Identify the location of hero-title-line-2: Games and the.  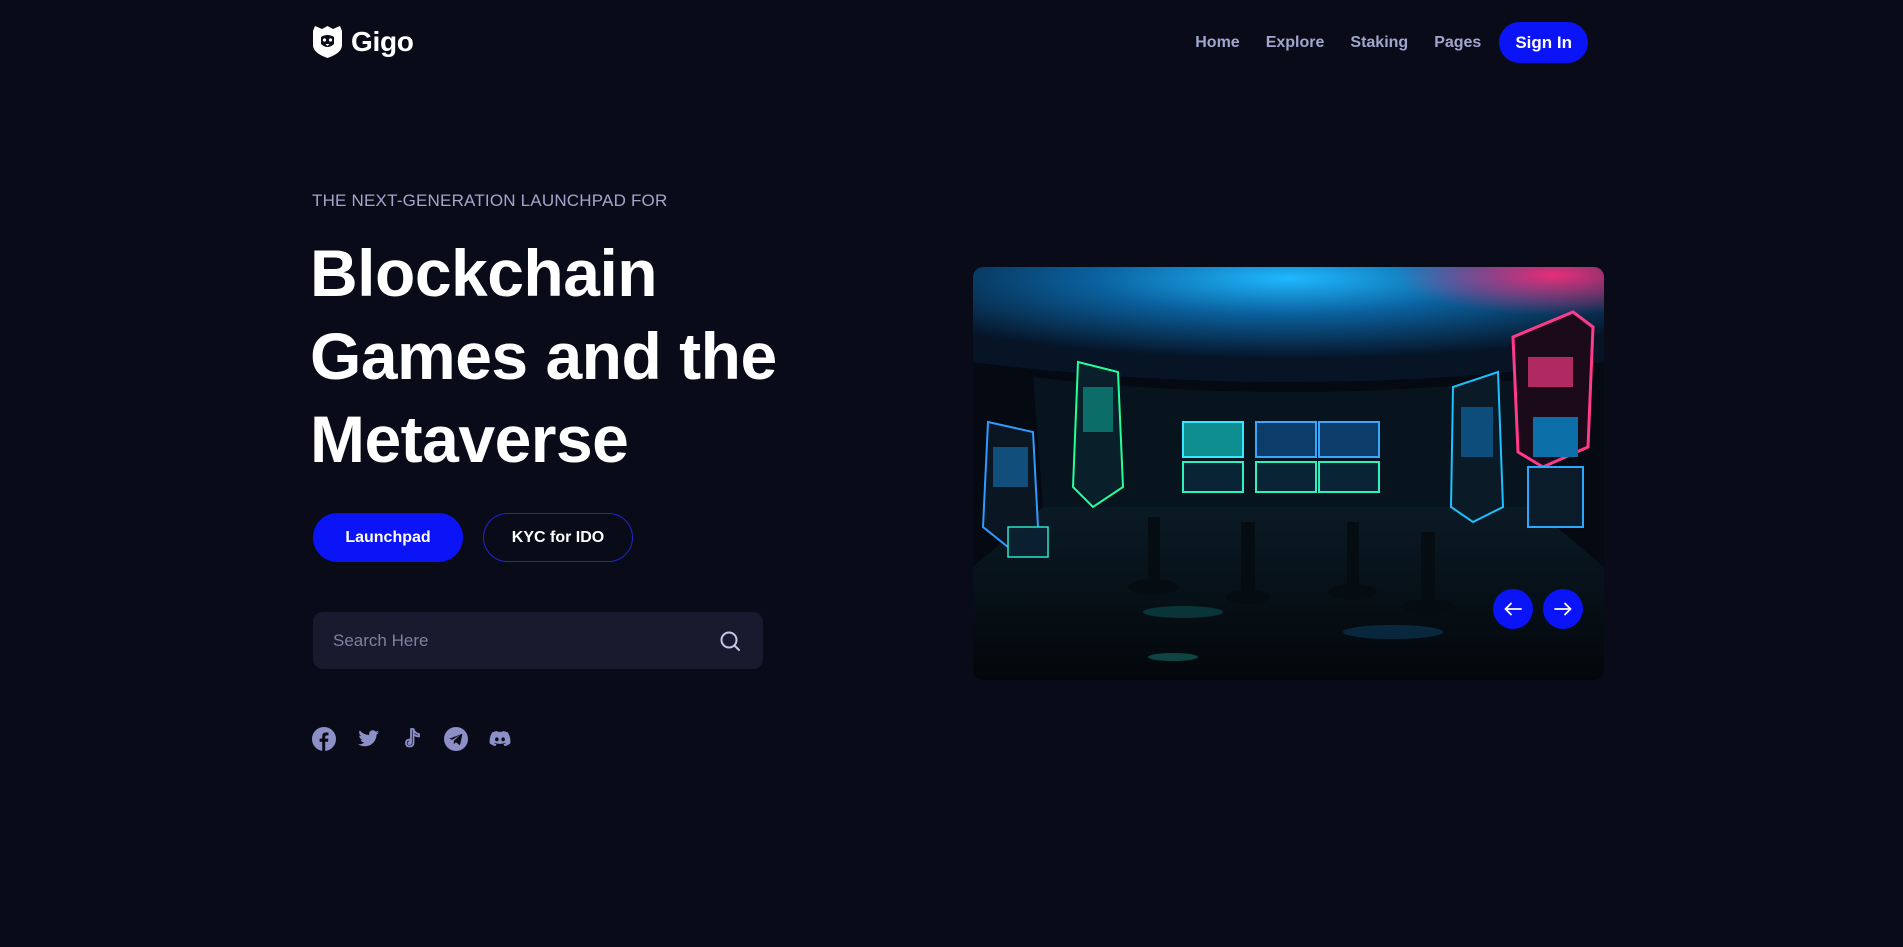
(543, 356).